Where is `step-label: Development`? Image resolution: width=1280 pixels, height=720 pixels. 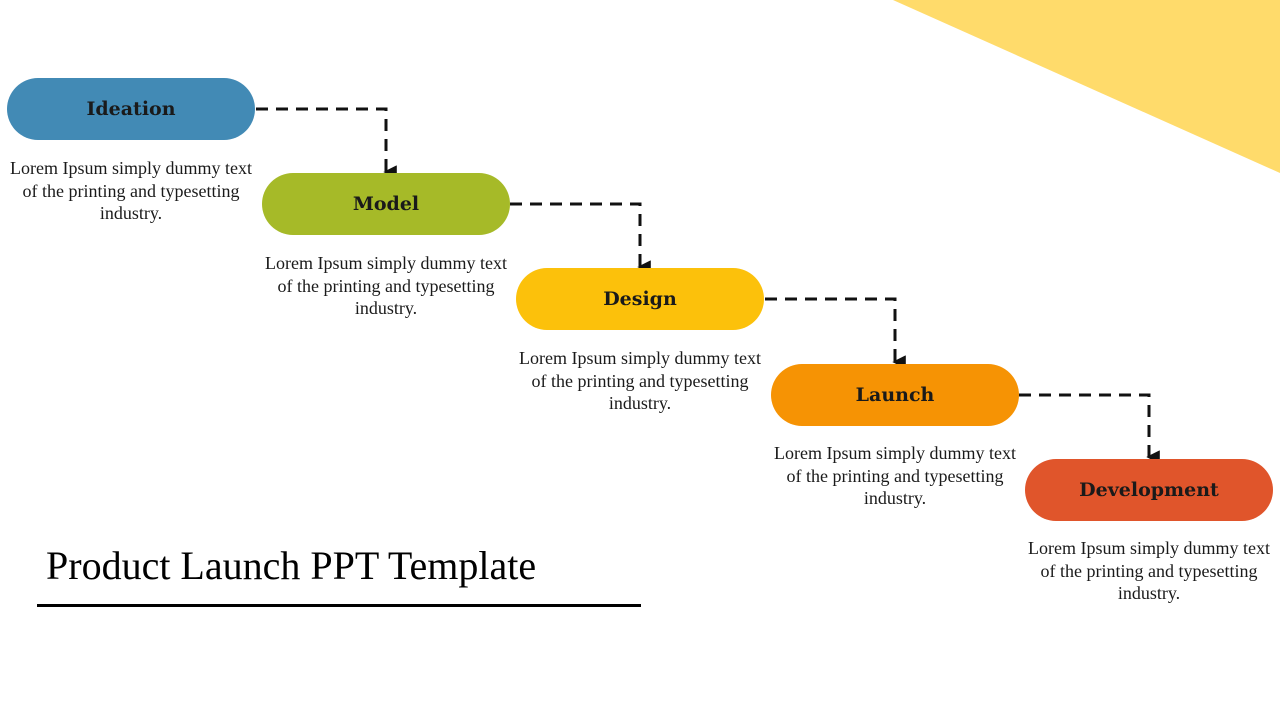
step-label: Development is located at coordinates (1149, 490).